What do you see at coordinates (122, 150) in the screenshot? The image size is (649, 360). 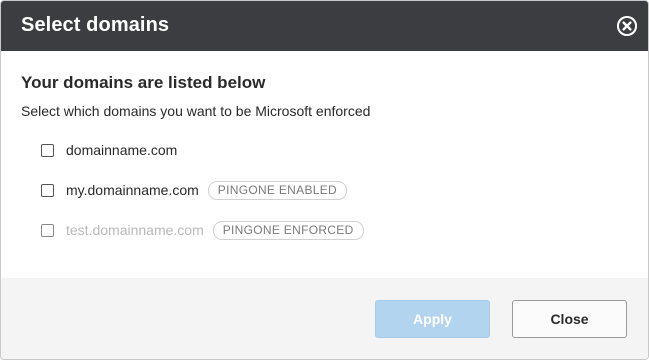 I see `domain-label: domainname.com` at bounding box center [122, 150].